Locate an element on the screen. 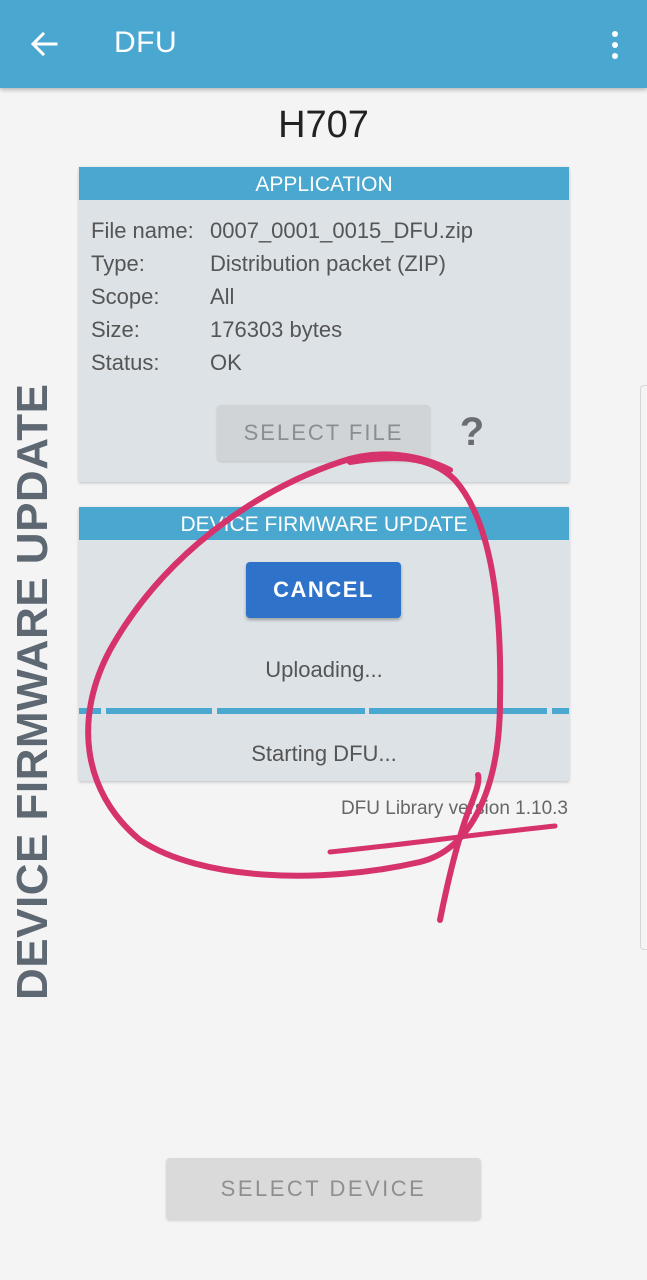  application-header: APPLICATION is located at coordinates (324, 183).